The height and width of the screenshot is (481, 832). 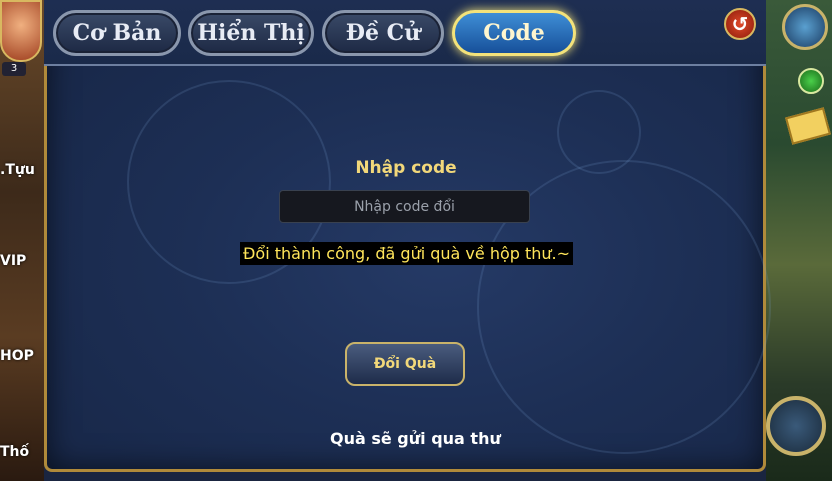 I want to click on statistics-button: Thố, so click(x=22, y=452).